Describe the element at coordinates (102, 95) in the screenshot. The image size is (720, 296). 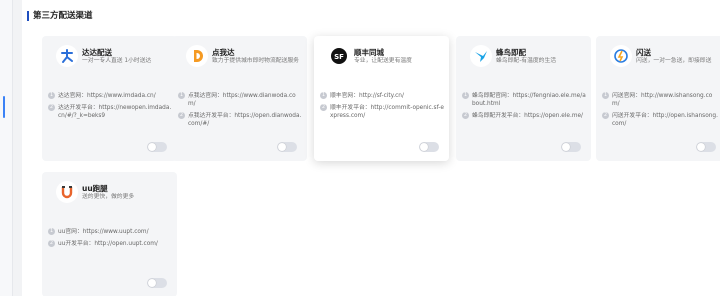
I see `info-line-website: 1 达达官网：https://www.imdada.cn/` at that location.